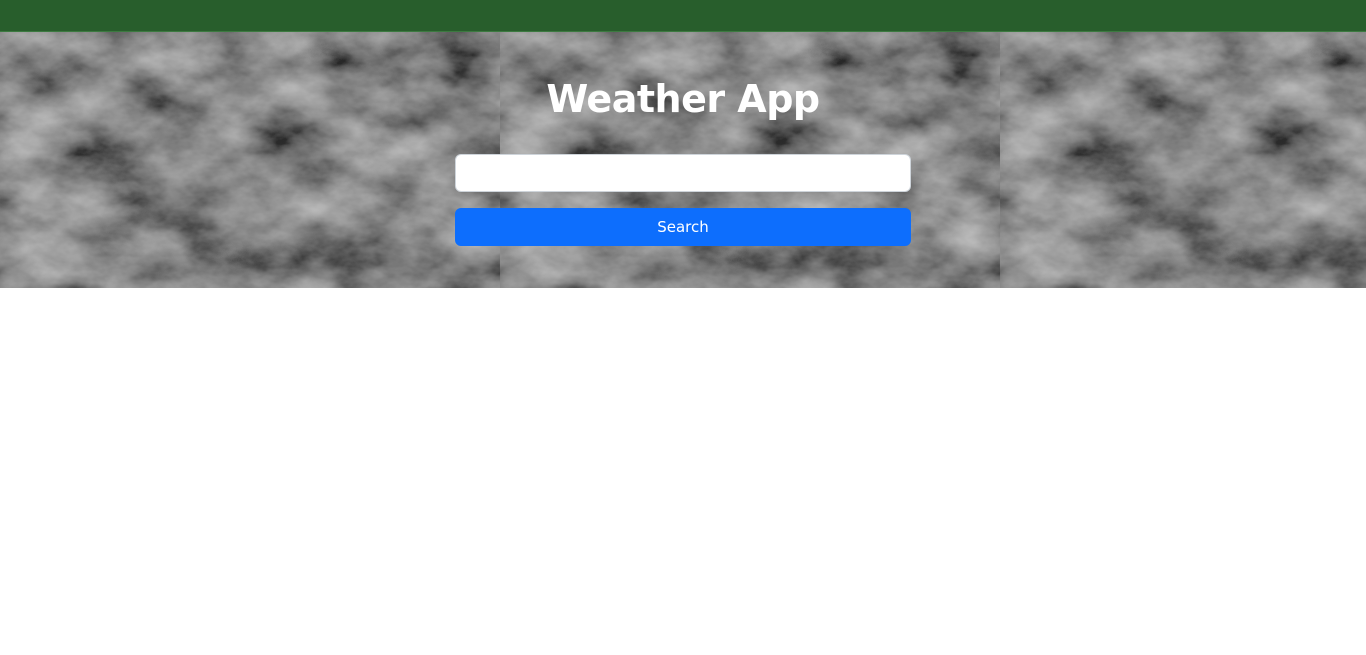  What do you see at coordinates (683, 16) in the screenshot?
I see `top-nav-bar` at bounding box center [683, 16].